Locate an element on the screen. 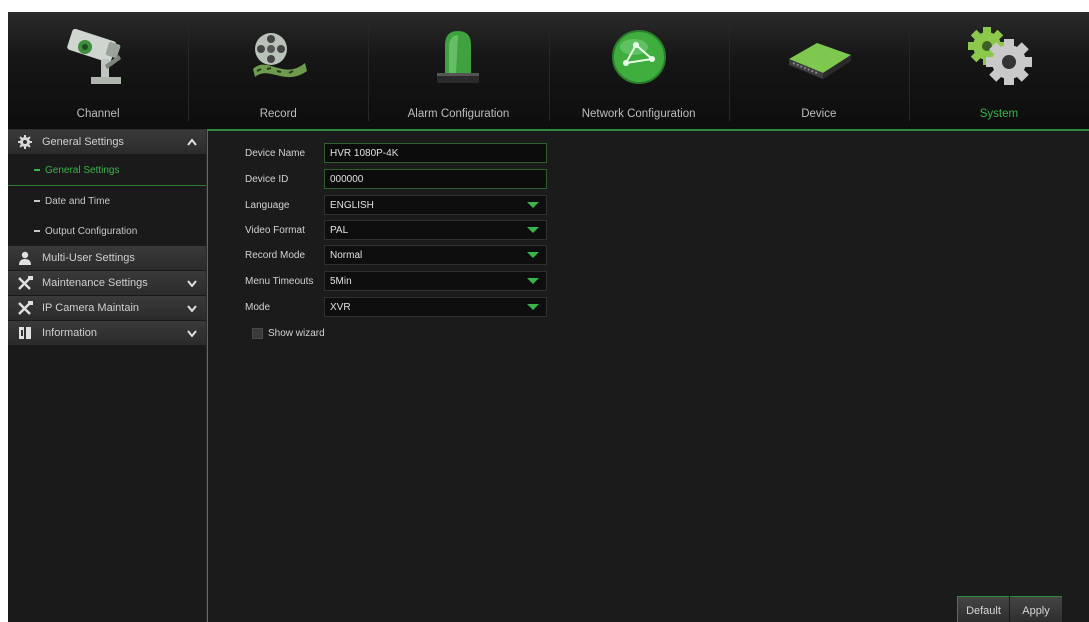 The height and width of the screenshot is (622, 1089). sidebar-section-label: IP Camera Maintain is located at coordinates (91, 308).